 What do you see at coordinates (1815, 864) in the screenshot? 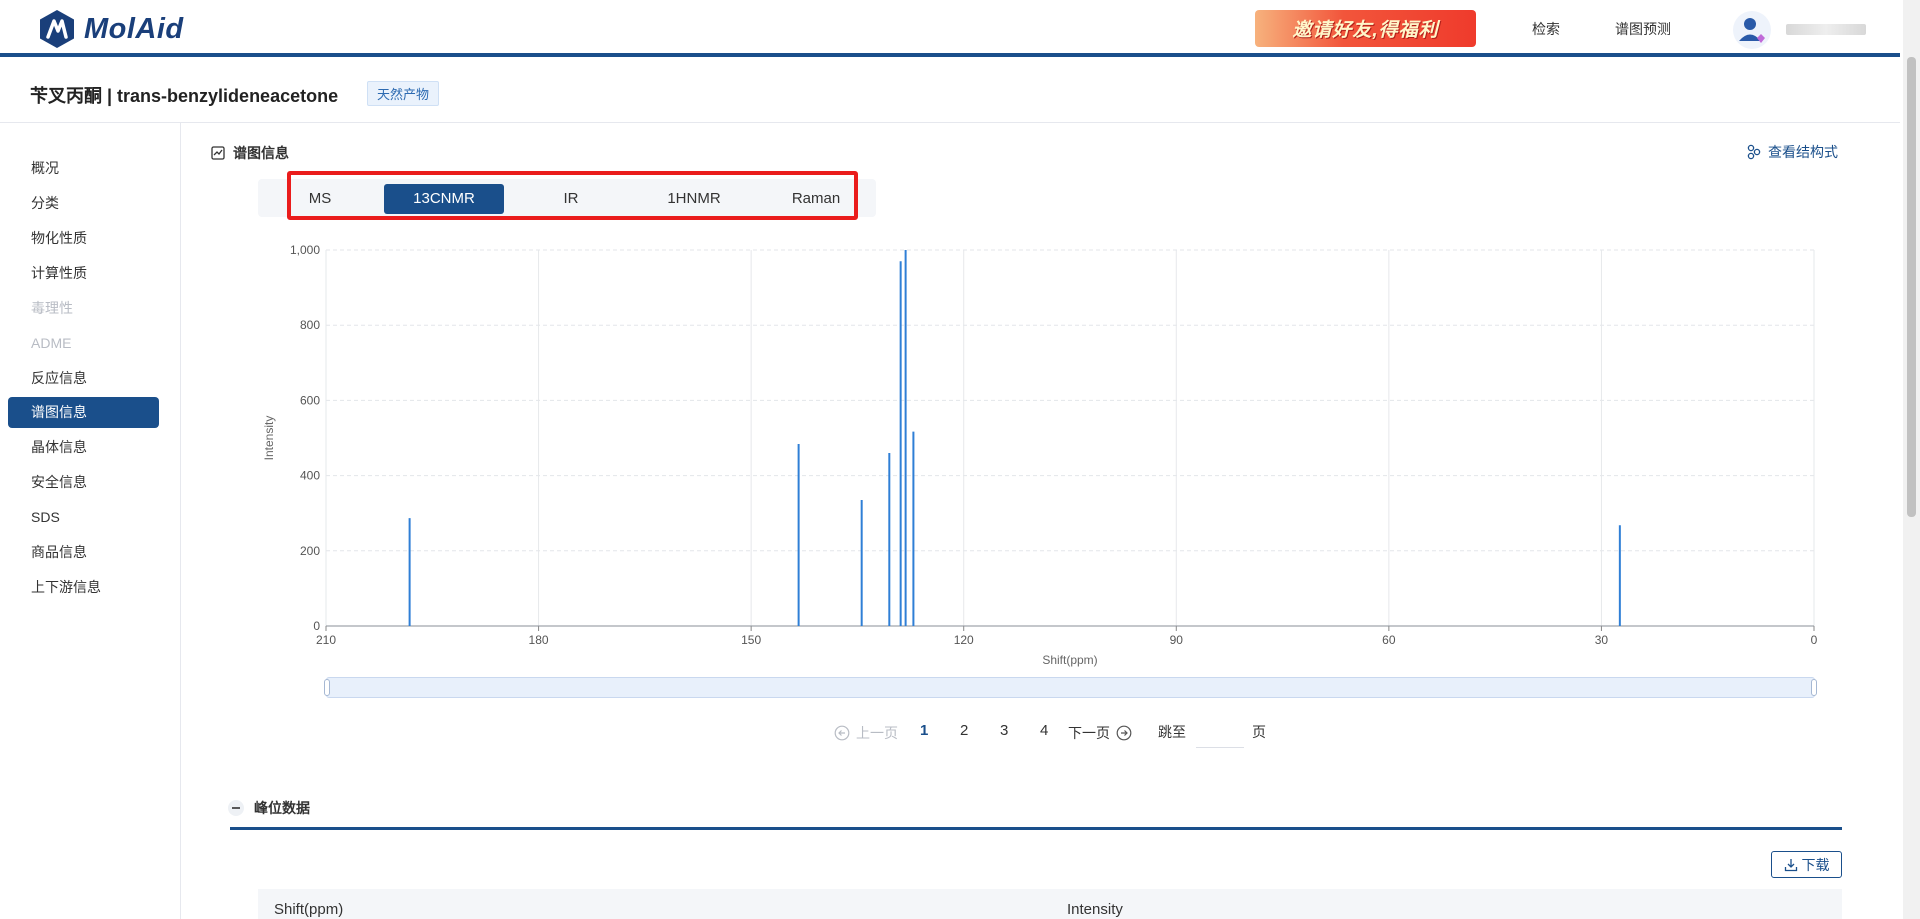
I see `download-label: 下载` at bounding box center [1815, 864].